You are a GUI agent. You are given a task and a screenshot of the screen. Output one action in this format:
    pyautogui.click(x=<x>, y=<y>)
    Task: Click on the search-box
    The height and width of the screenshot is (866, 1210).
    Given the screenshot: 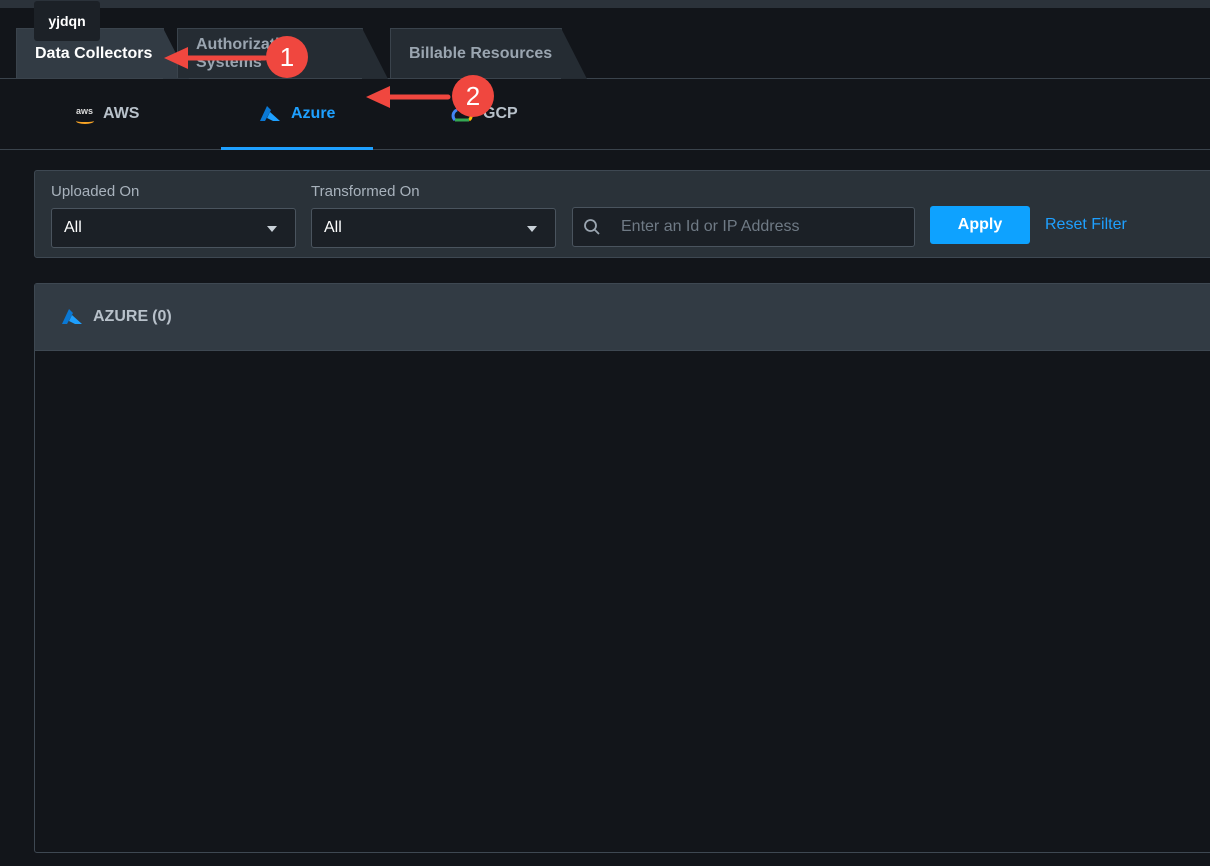 What is the action you would take?
    pyautogui.click(x=743, y=227)
    